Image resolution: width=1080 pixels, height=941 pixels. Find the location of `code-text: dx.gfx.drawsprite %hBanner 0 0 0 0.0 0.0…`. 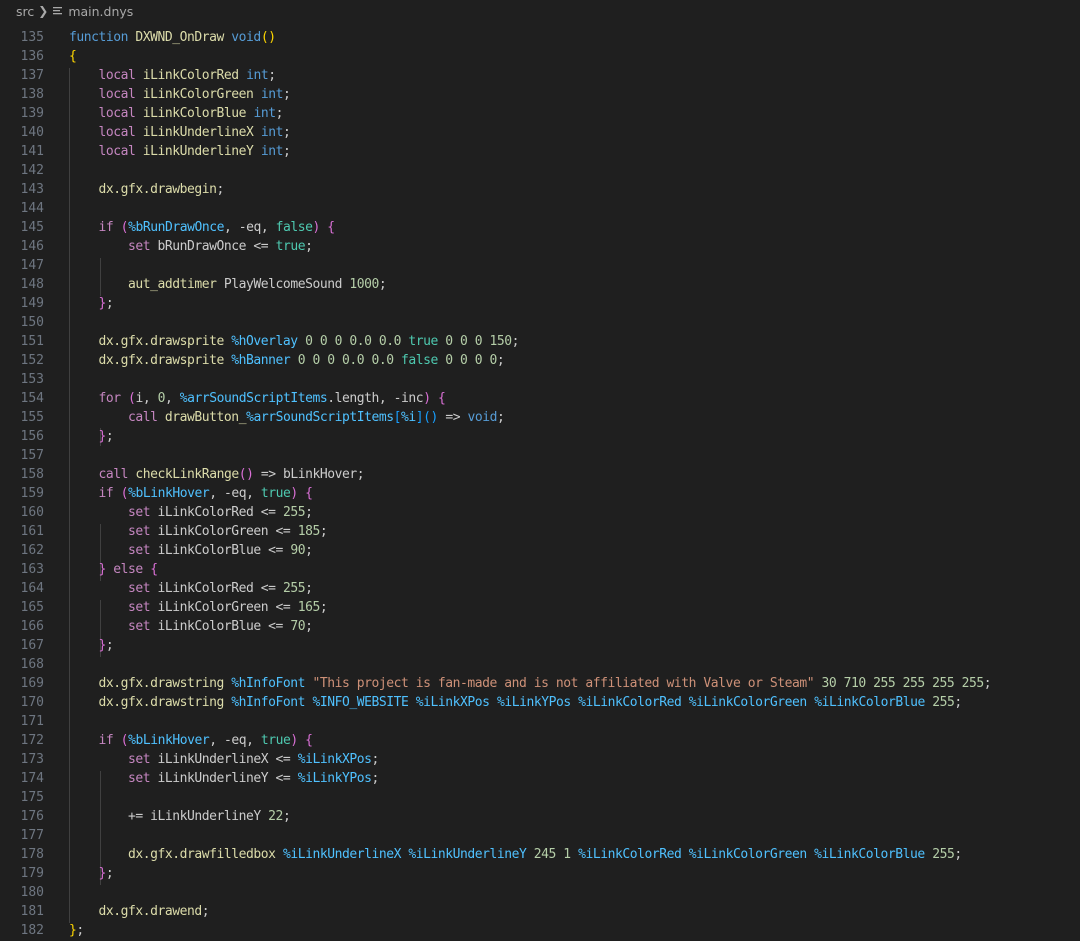

code-text: dx.gfx.drawsprite %hBanner 0 0 0 0.0 0.0… is located at coordinates (287, 360).